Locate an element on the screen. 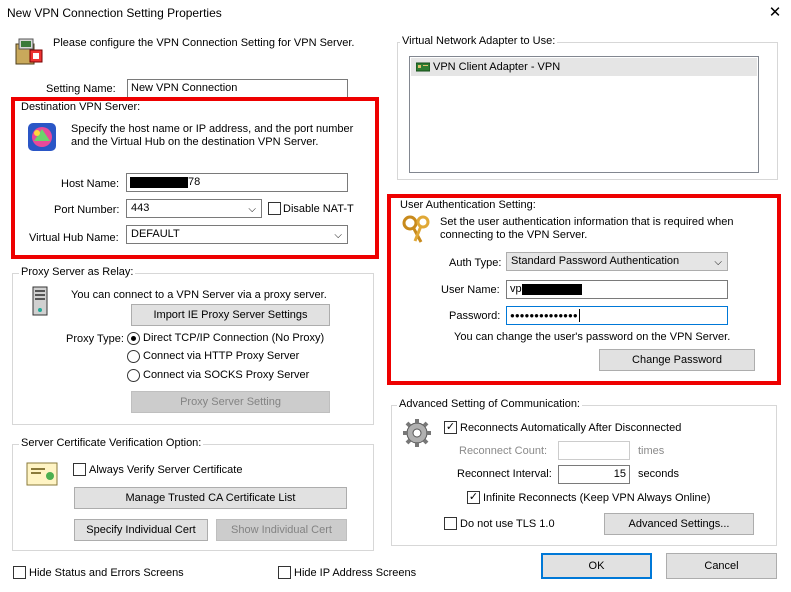 This screenshot has width=791, height=592. certificate-icon is located at coordinates (42, 474).